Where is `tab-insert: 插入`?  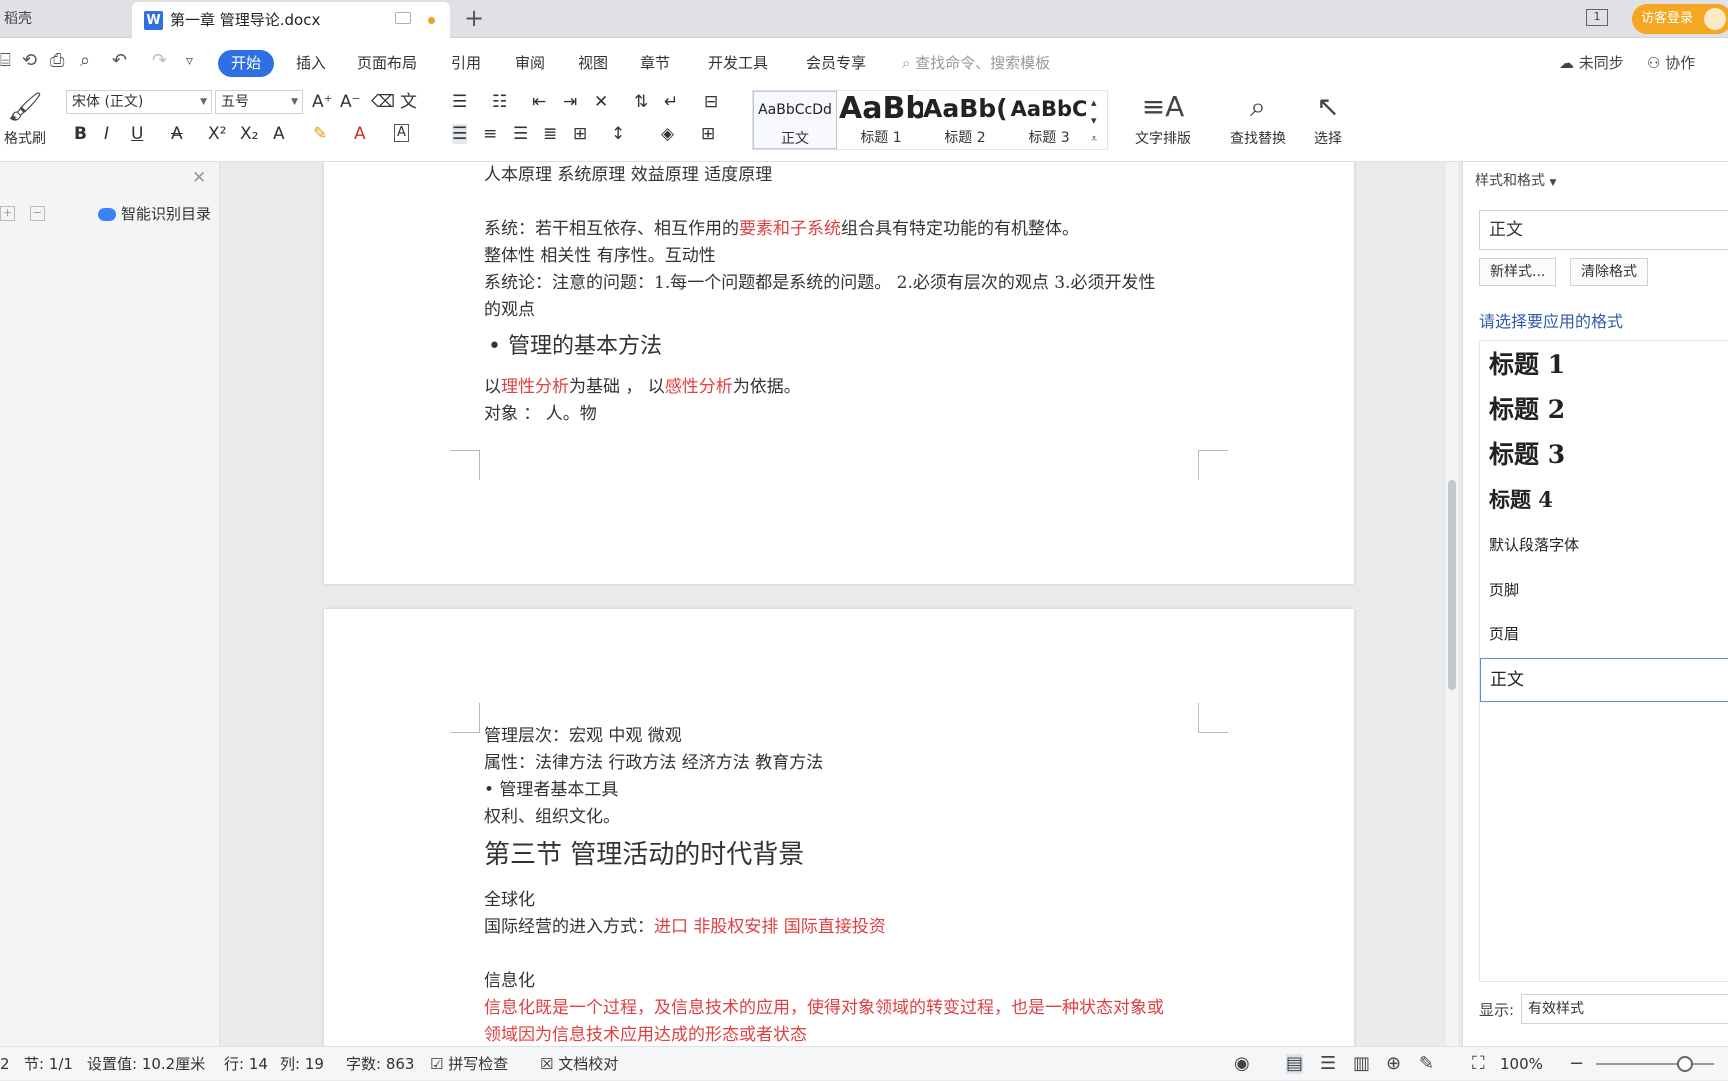
tab-insert: 插入 is located at coordinates (311, 63).